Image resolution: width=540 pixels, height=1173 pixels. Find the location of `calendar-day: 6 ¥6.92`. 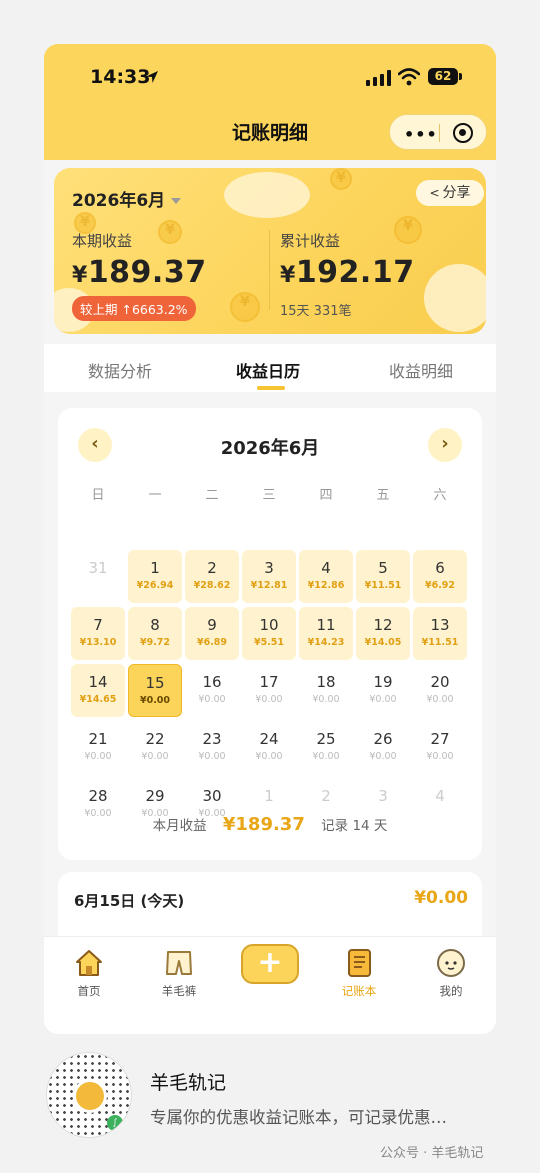

calendar-day: 6 ¥6.92 is located at coordinates (440, 576).